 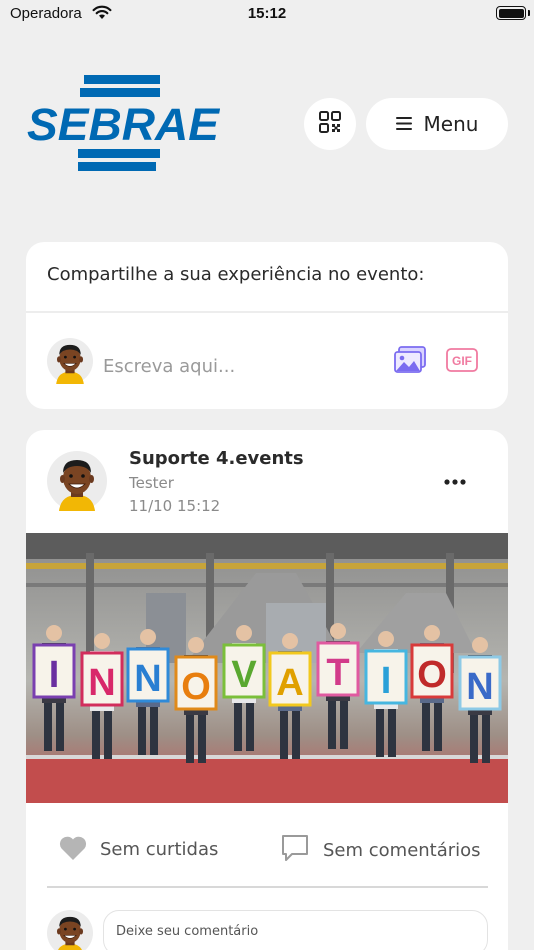 What do you see at coordinates (236, 274) in the screenshot?
I see `composer-title: Compartilhe a sua experiência no evento:` at bounding box center [236, 274].